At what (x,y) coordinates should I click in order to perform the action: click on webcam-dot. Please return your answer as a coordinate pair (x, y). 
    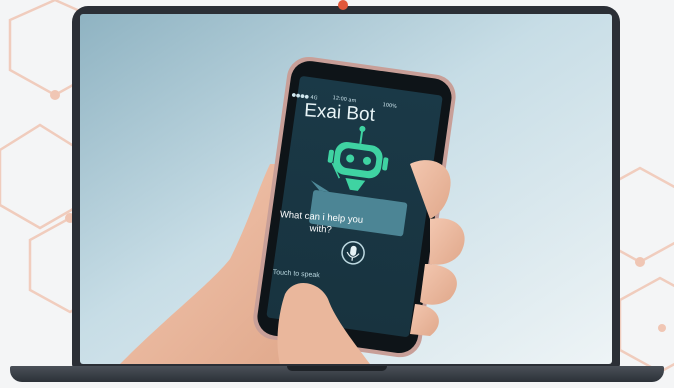
    Looking at the image, I should click on (343, 5).